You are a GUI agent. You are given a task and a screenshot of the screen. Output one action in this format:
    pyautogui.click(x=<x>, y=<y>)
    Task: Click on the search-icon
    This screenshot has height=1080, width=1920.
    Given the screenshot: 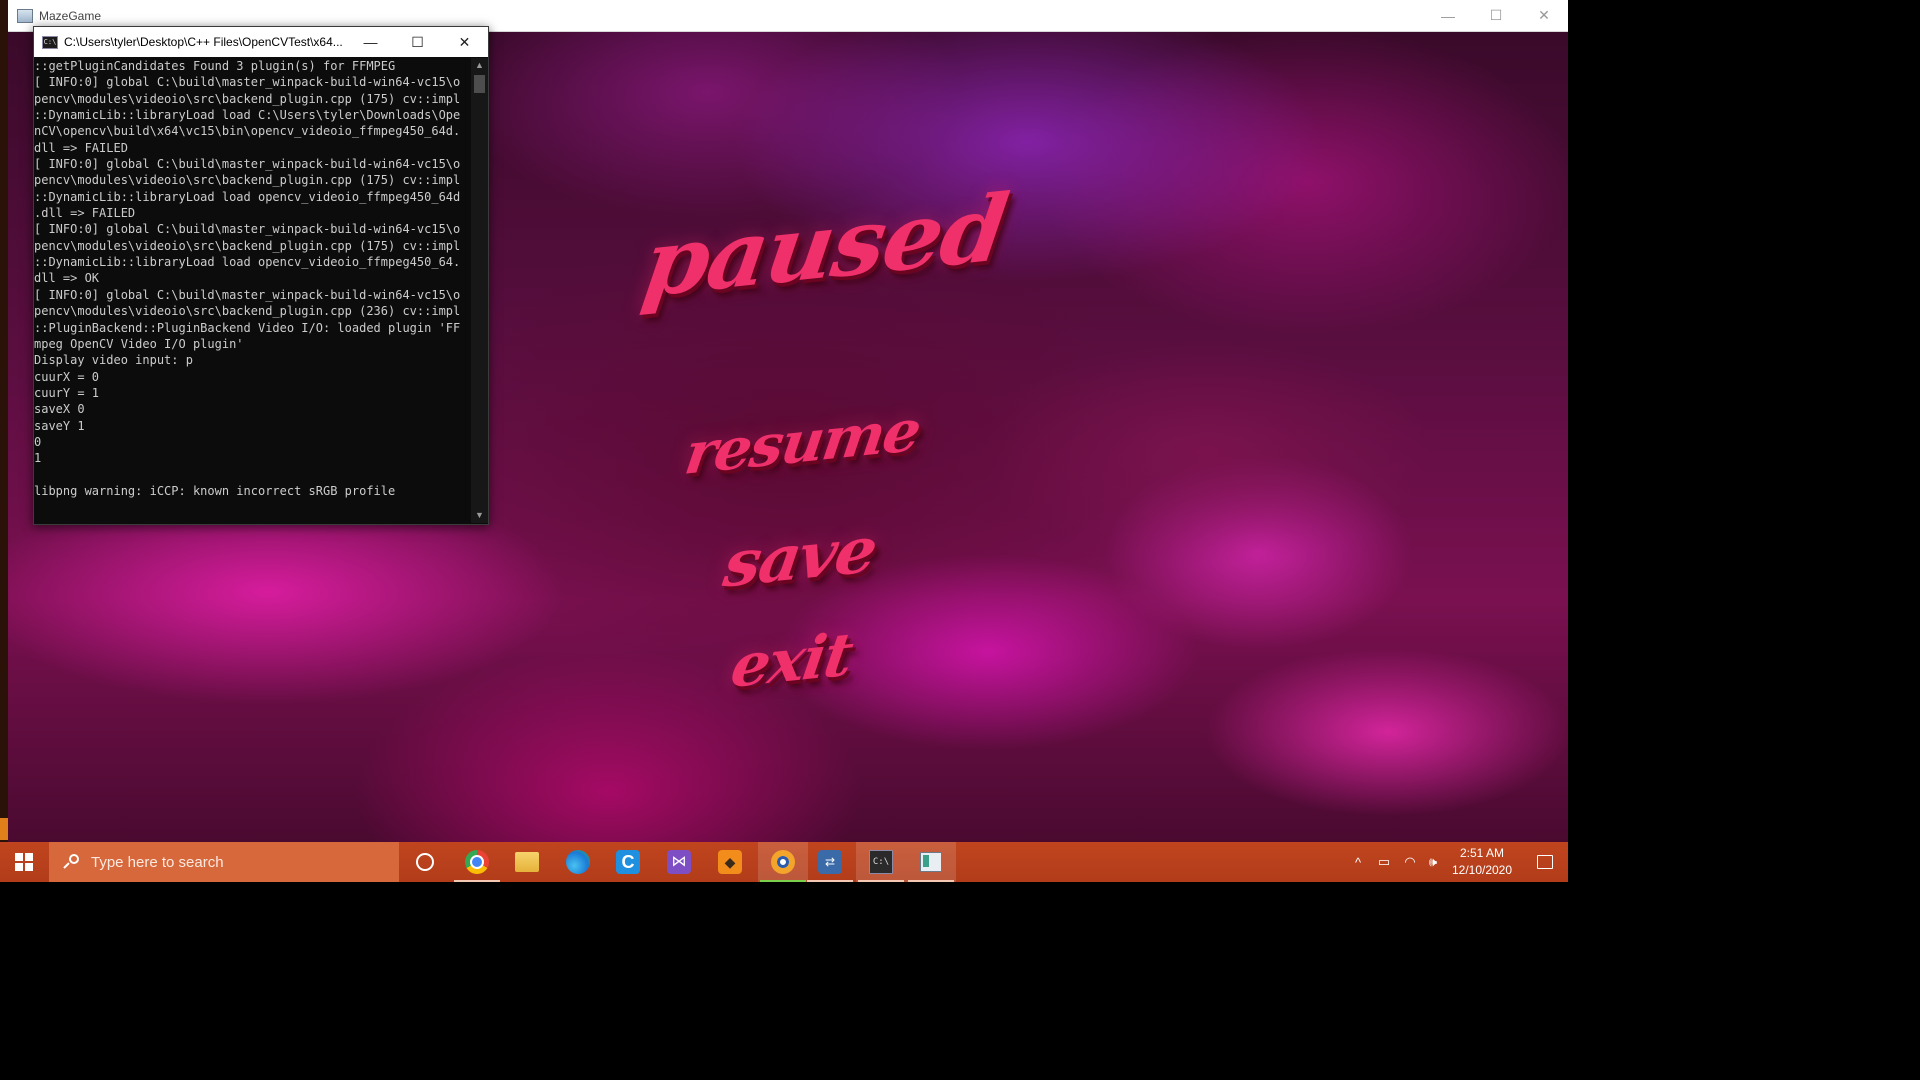 What is the action you would take?
    pyautogui.click(x=71, y=862)
    